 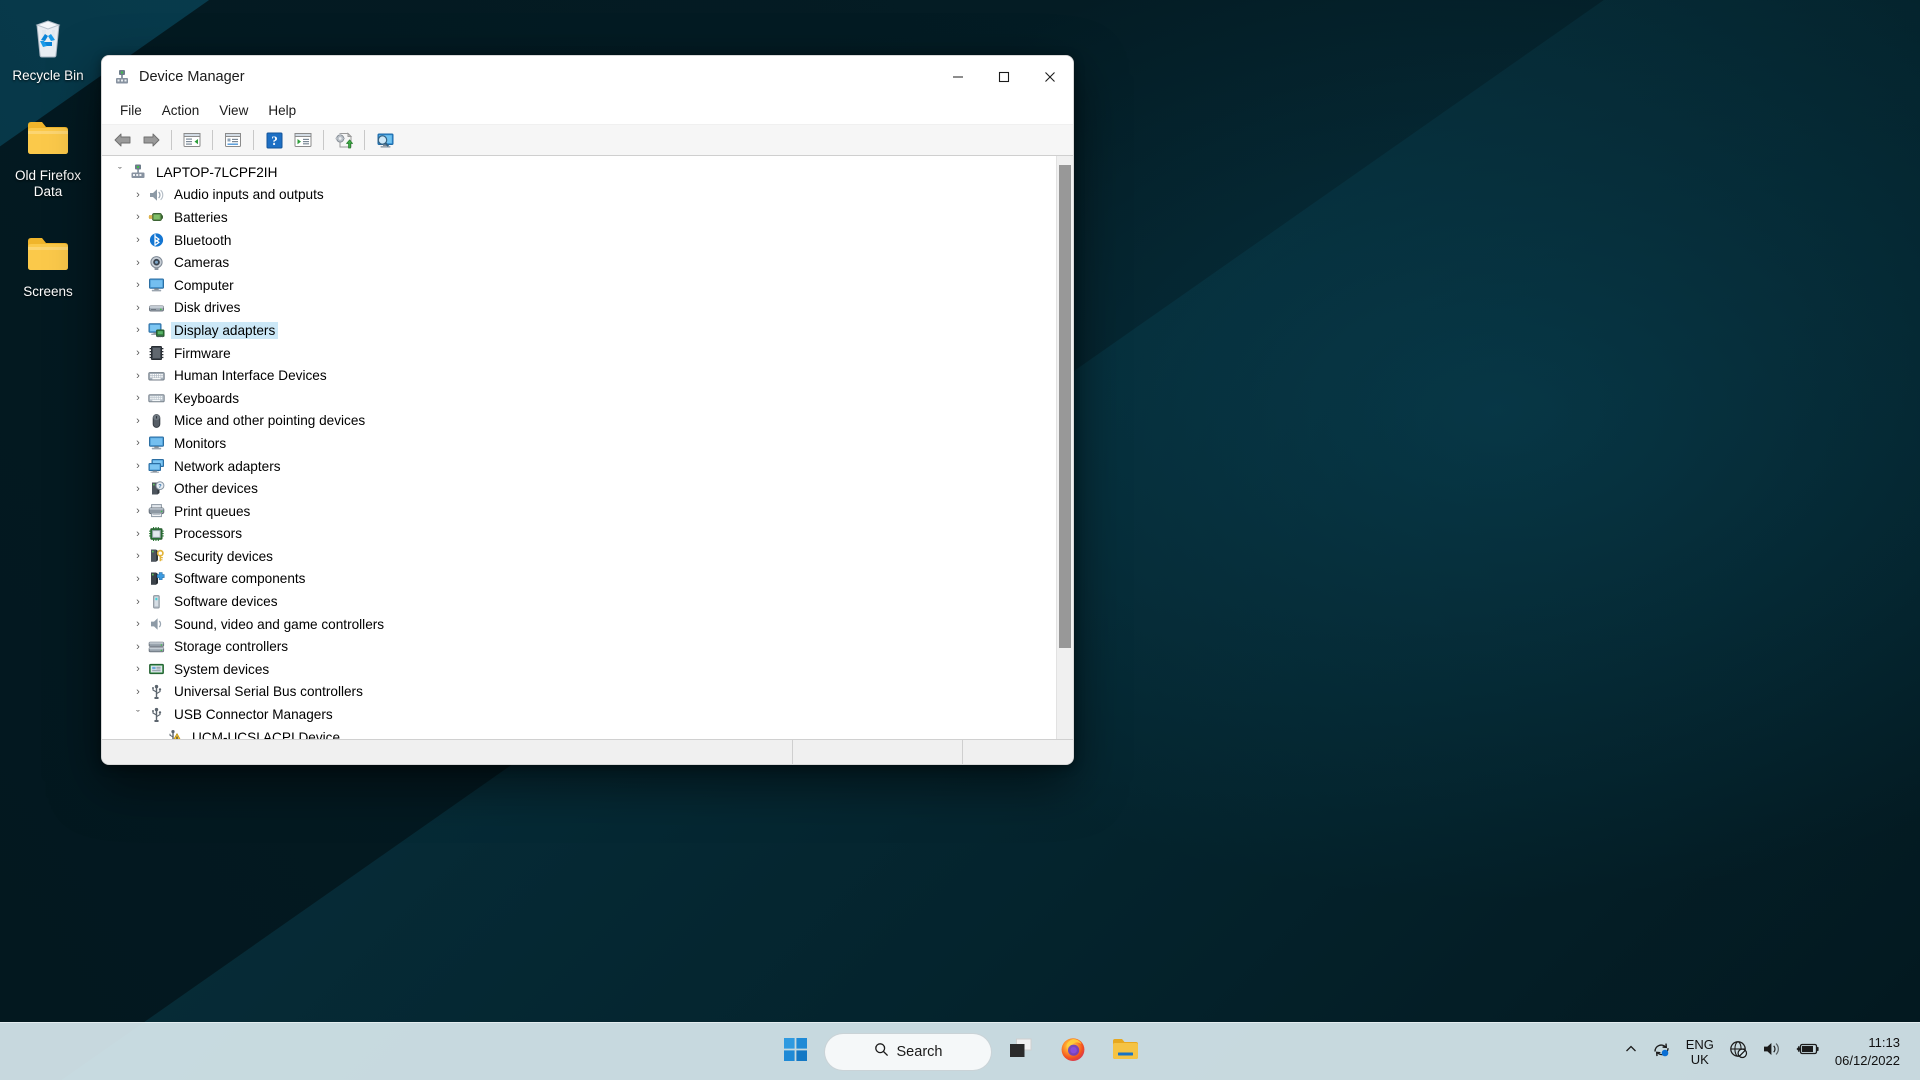 What do you see at coordinates (579, 624) in the screenshot?
I see `tree-item: › Sound, video and game controllers` at bounding box center [579, 624].